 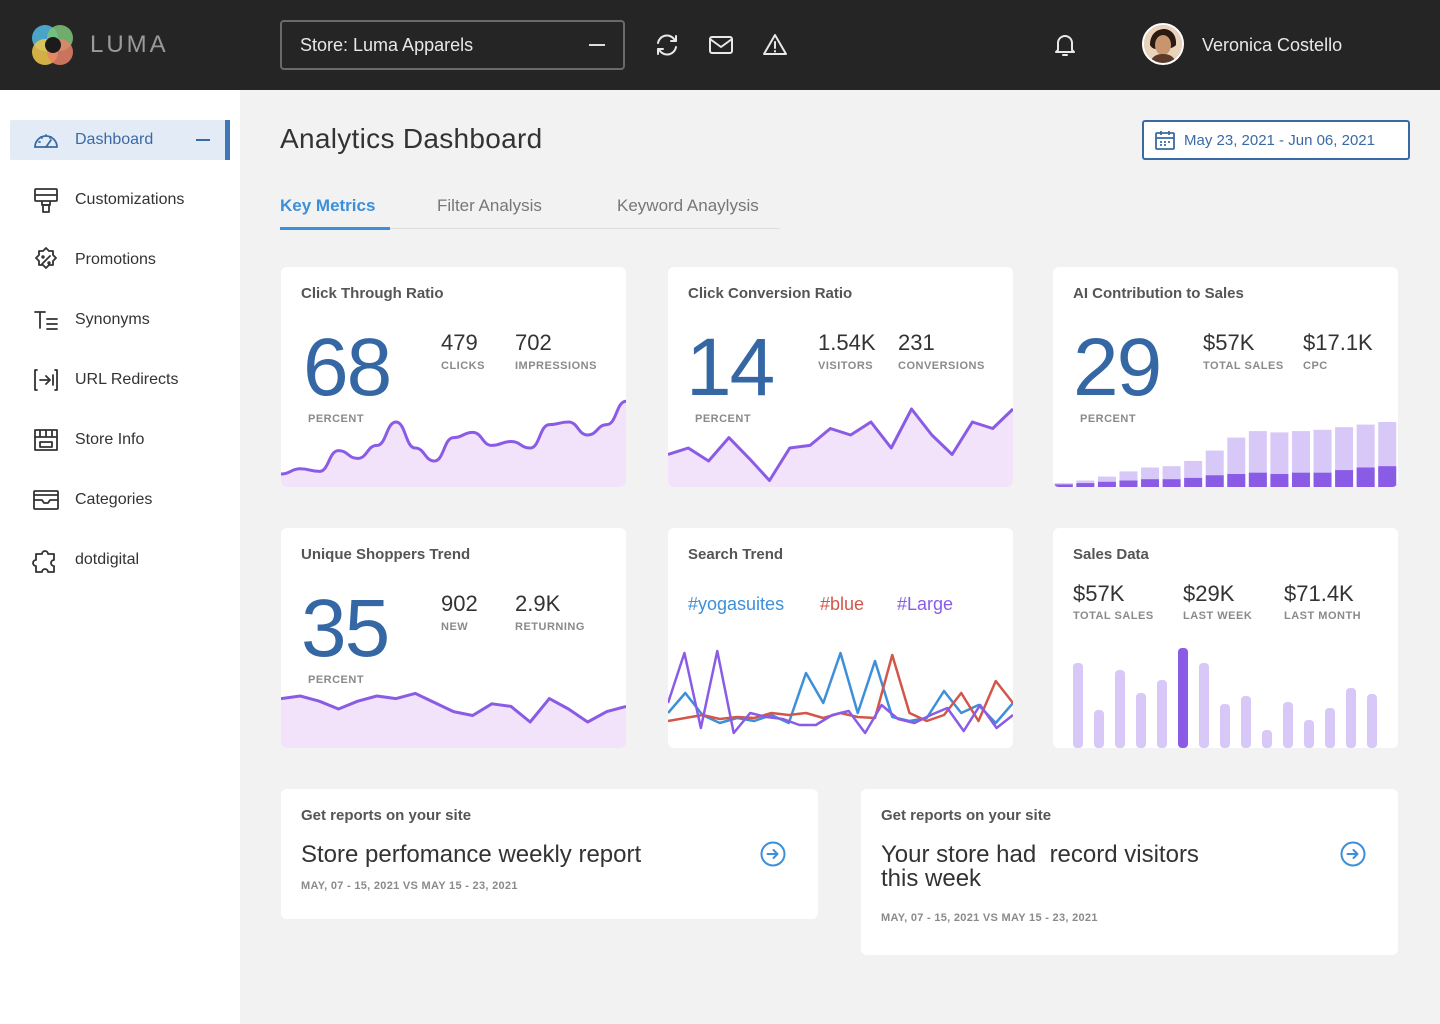 I want to click on card-title: Click Conversion Ratio, so click(x=770, y=293).